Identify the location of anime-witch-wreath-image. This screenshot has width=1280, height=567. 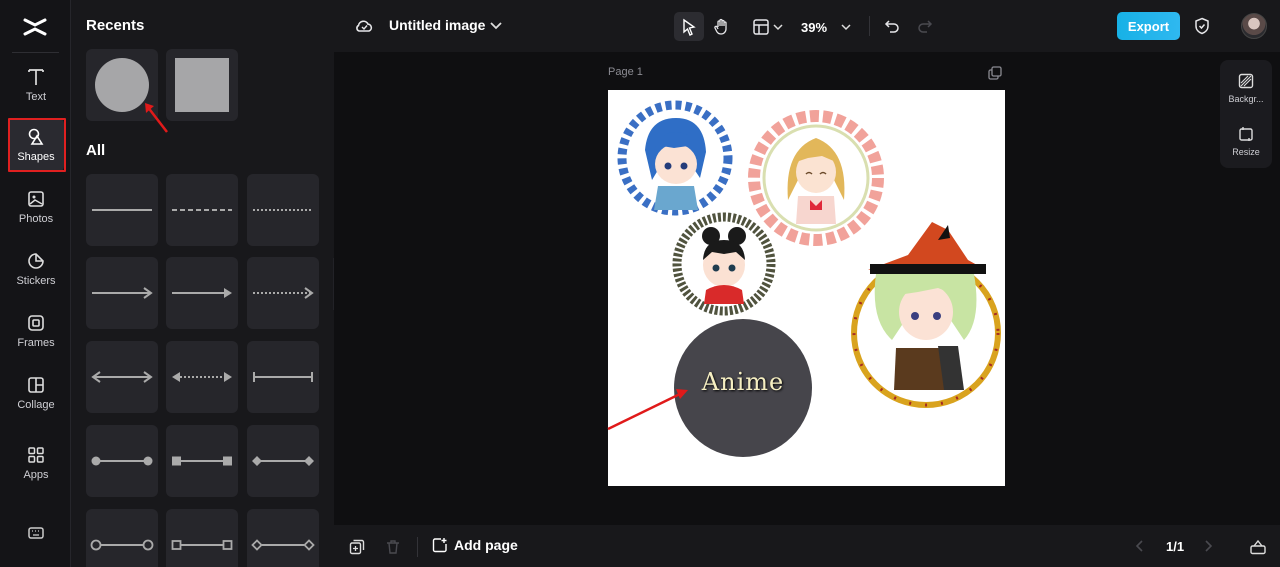
(926, 315).